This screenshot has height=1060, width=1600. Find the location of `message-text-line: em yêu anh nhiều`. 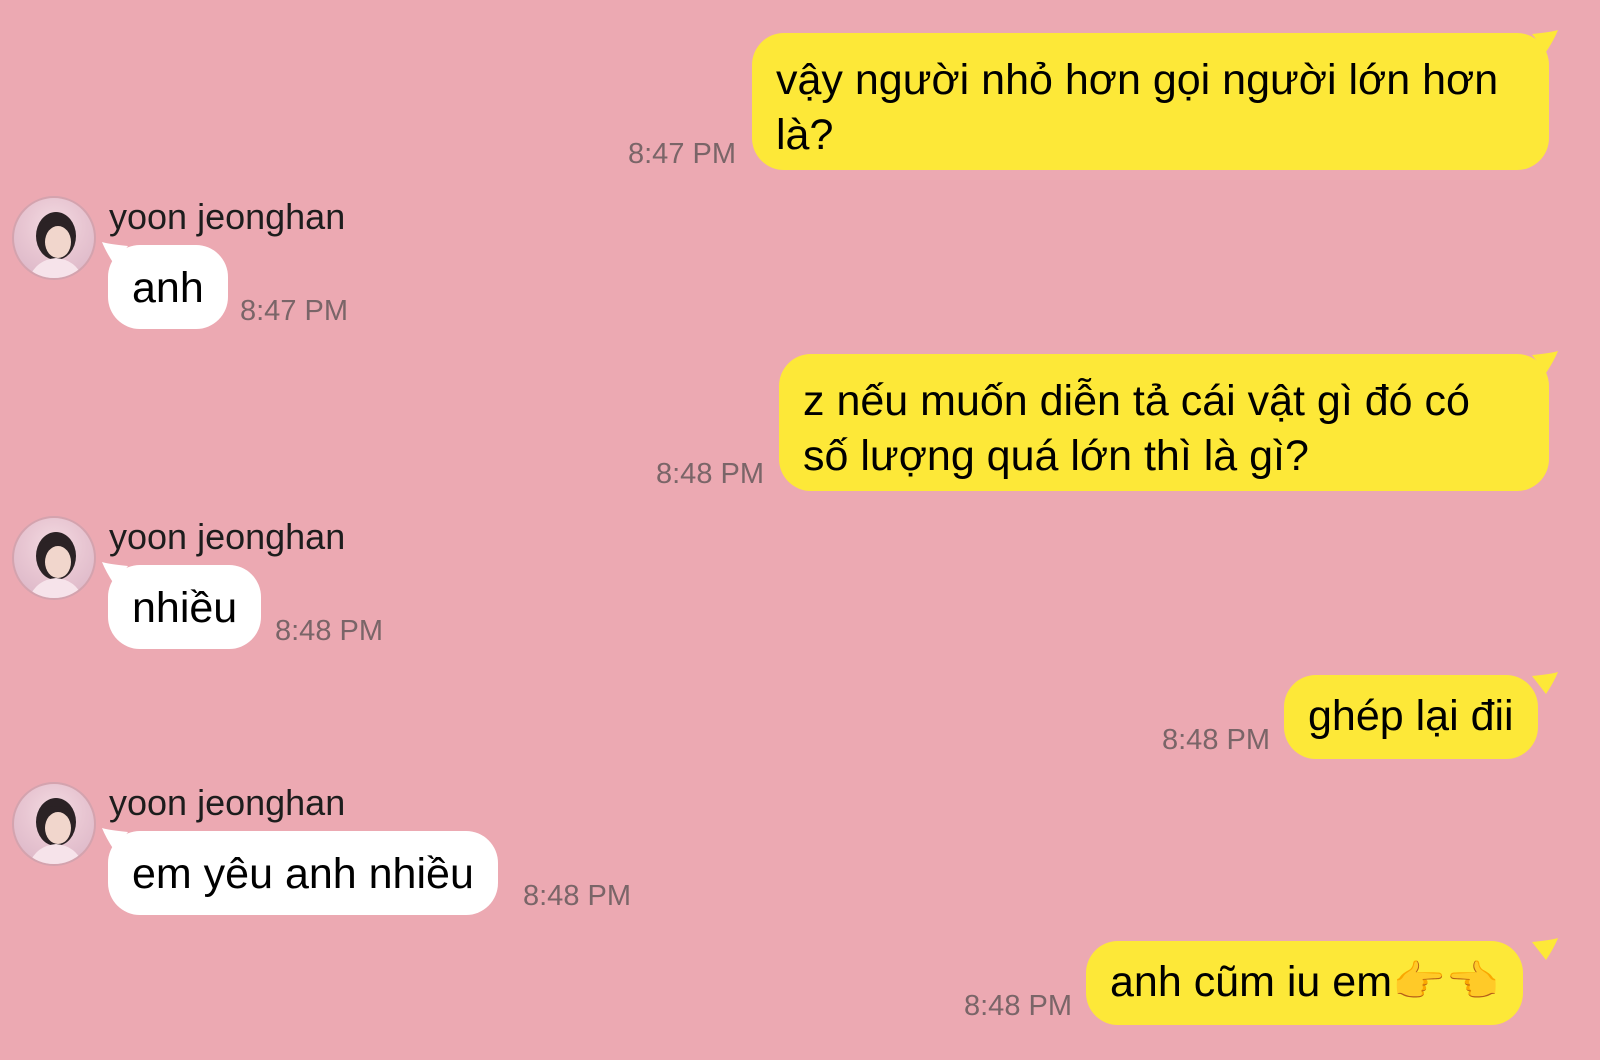

message-text-line: em yêu anh nhiều is located at coordinates (303, 874).